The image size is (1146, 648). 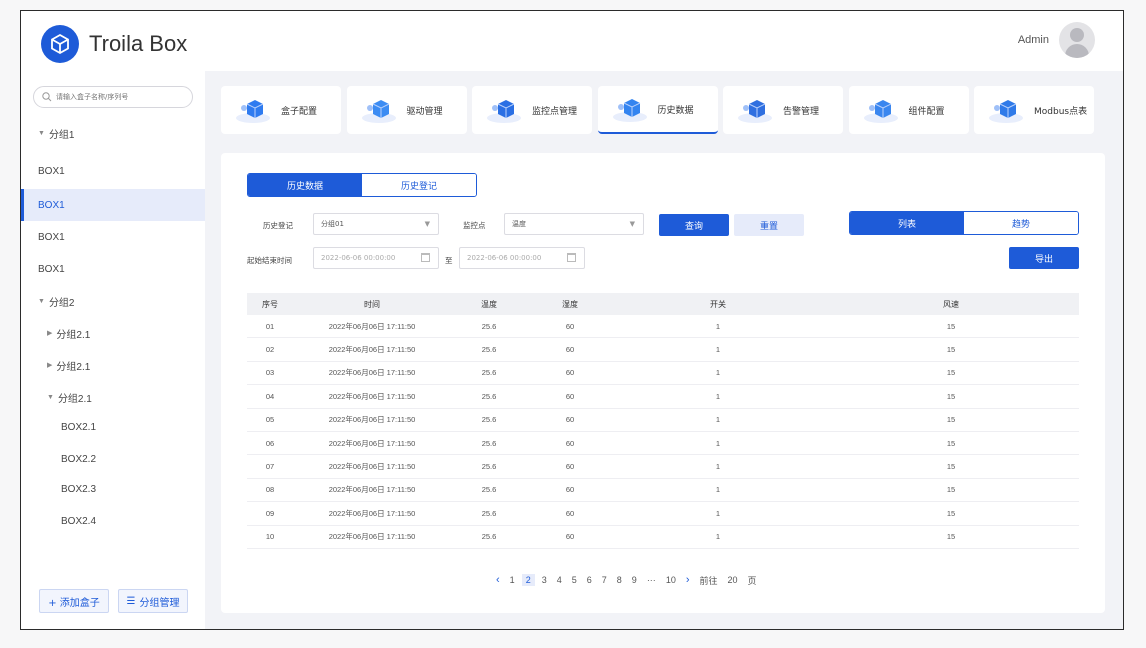 I want to click on reset-button: 重置, so click(x=769, y=225).